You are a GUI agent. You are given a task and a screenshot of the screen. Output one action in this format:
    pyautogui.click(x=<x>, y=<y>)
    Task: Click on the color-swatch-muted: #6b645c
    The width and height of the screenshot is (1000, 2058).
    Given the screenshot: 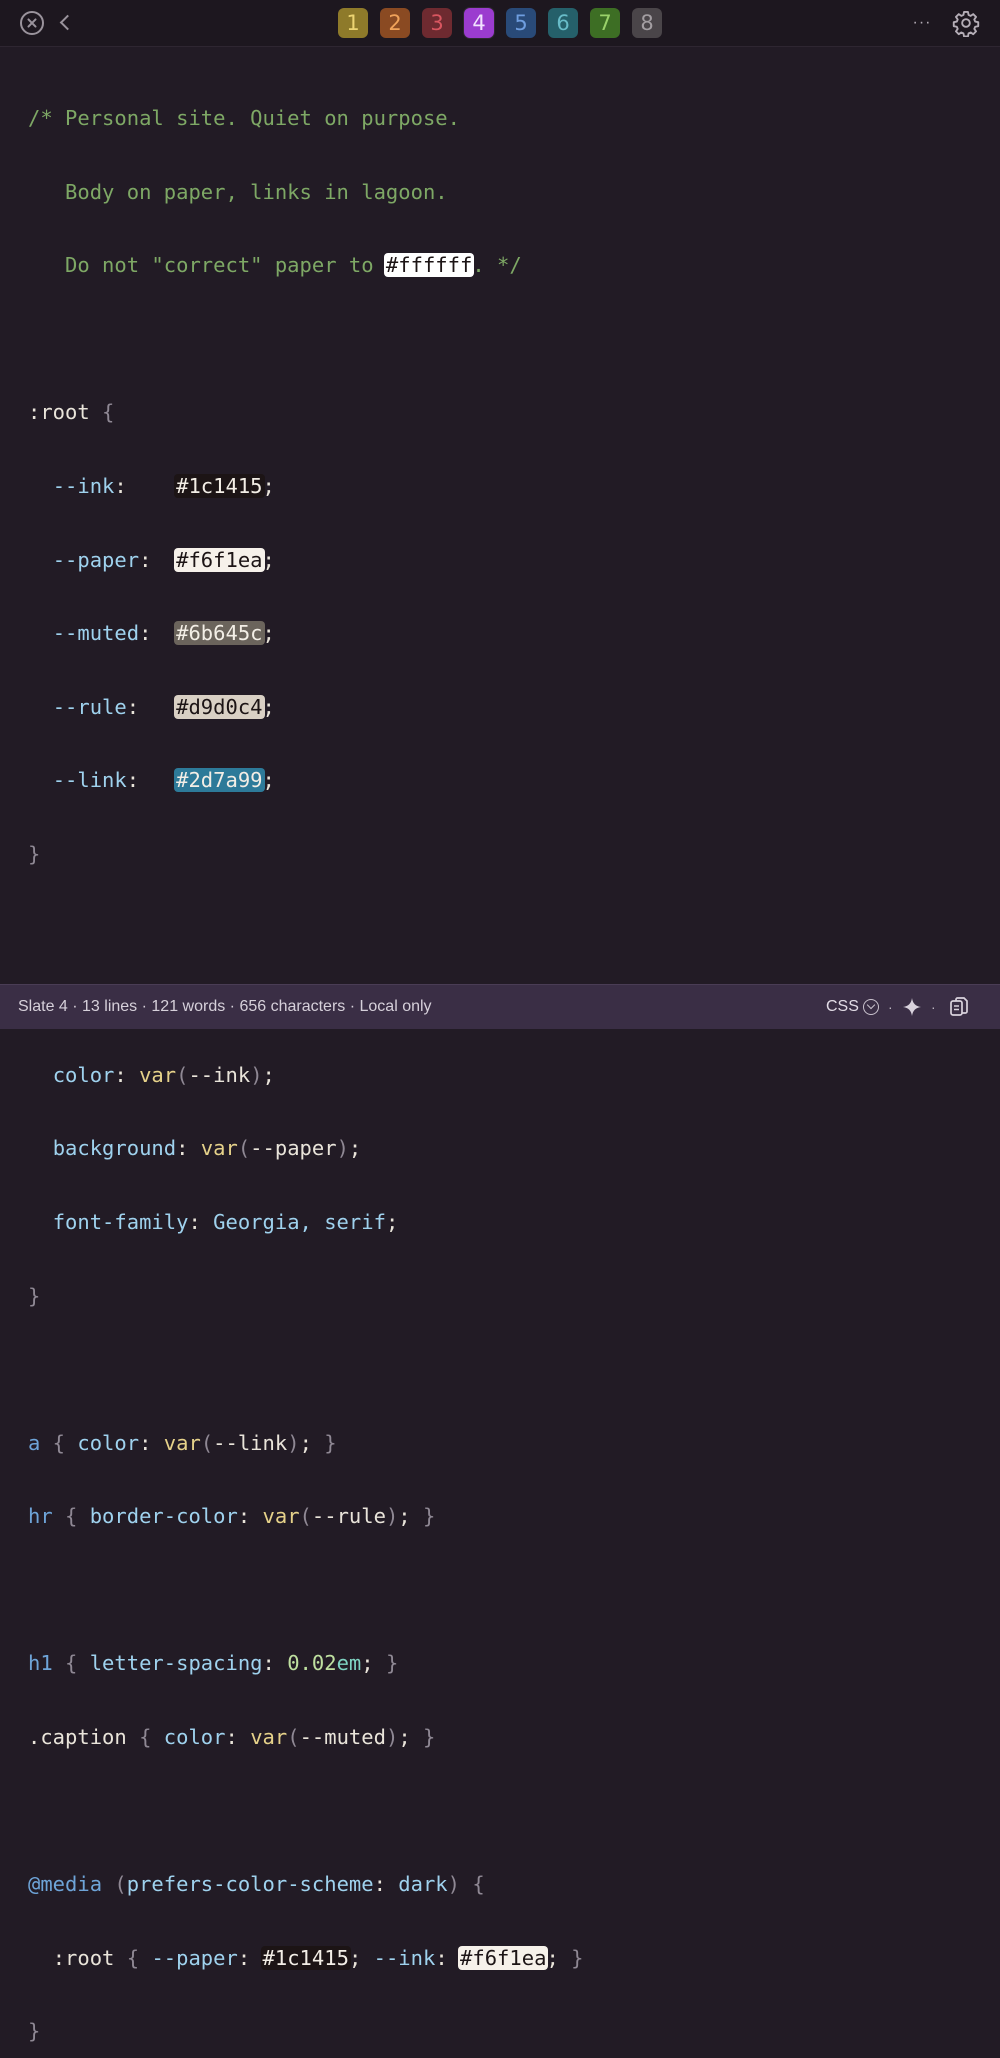 What is the action you would take?
    pyautogui.click(x=219, y=633)
    